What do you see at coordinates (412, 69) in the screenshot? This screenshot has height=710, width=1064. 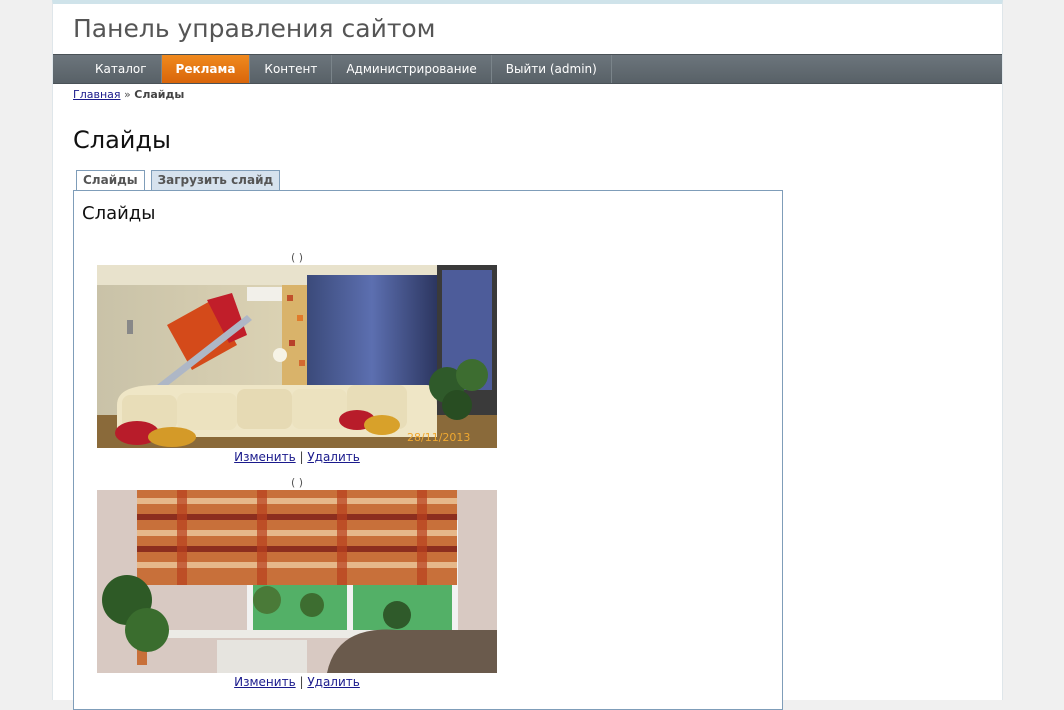 I see `nav-item-administration: Администрирование` at bounding box center [412, 69].